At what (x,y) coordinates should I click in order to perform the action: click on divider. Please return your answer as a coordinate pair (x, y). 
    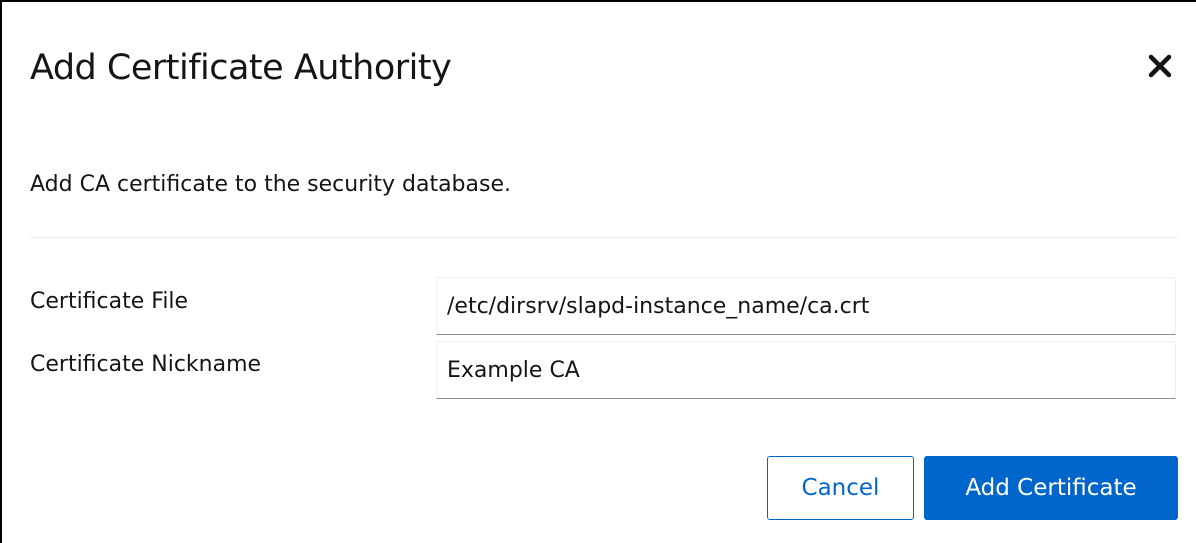
    Looking at the image, I should click on (604, 237).